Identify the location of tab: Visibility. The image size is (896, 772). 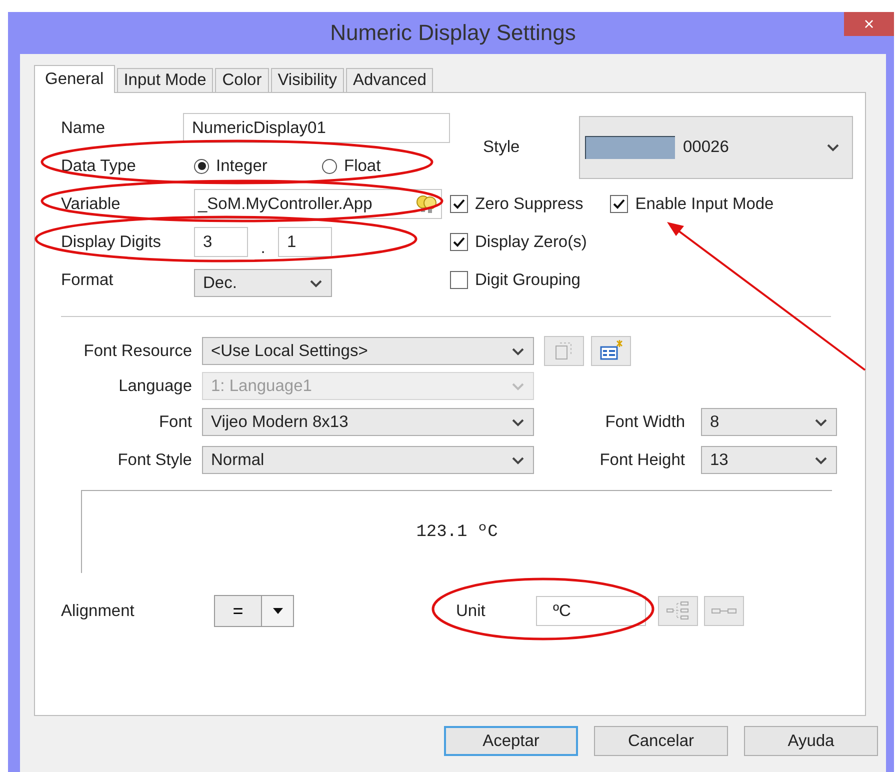
(307, 80).